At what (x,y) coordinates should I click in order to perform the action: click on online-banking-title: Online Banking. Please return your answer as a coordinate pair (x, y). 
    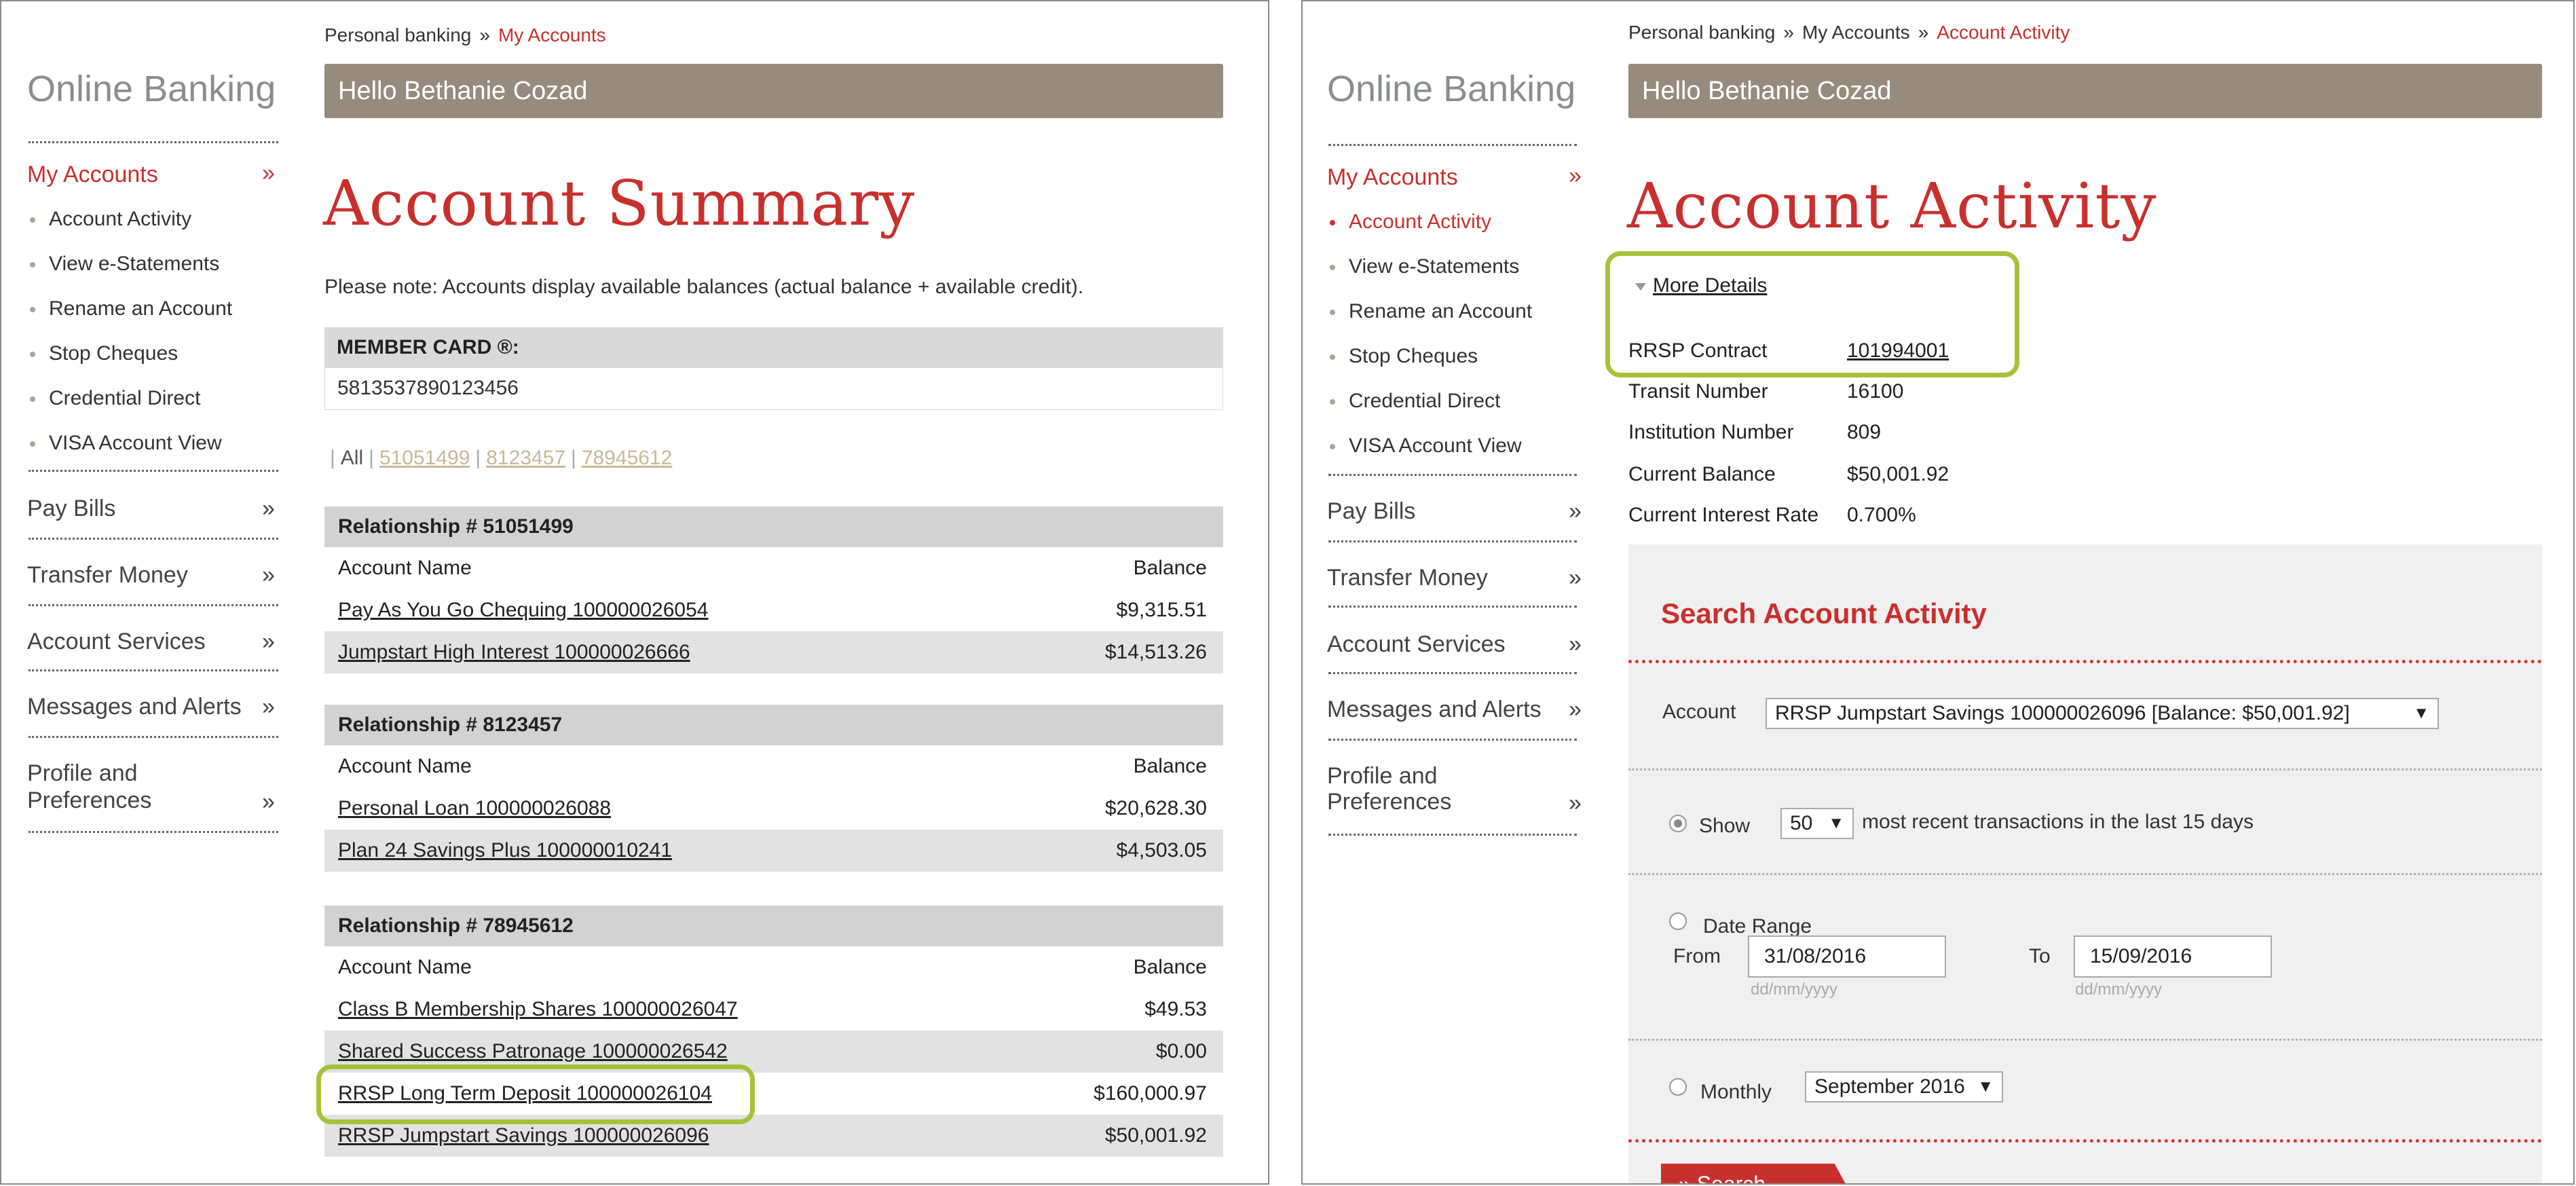
    Looking at the image, I should click on (1452, 89).